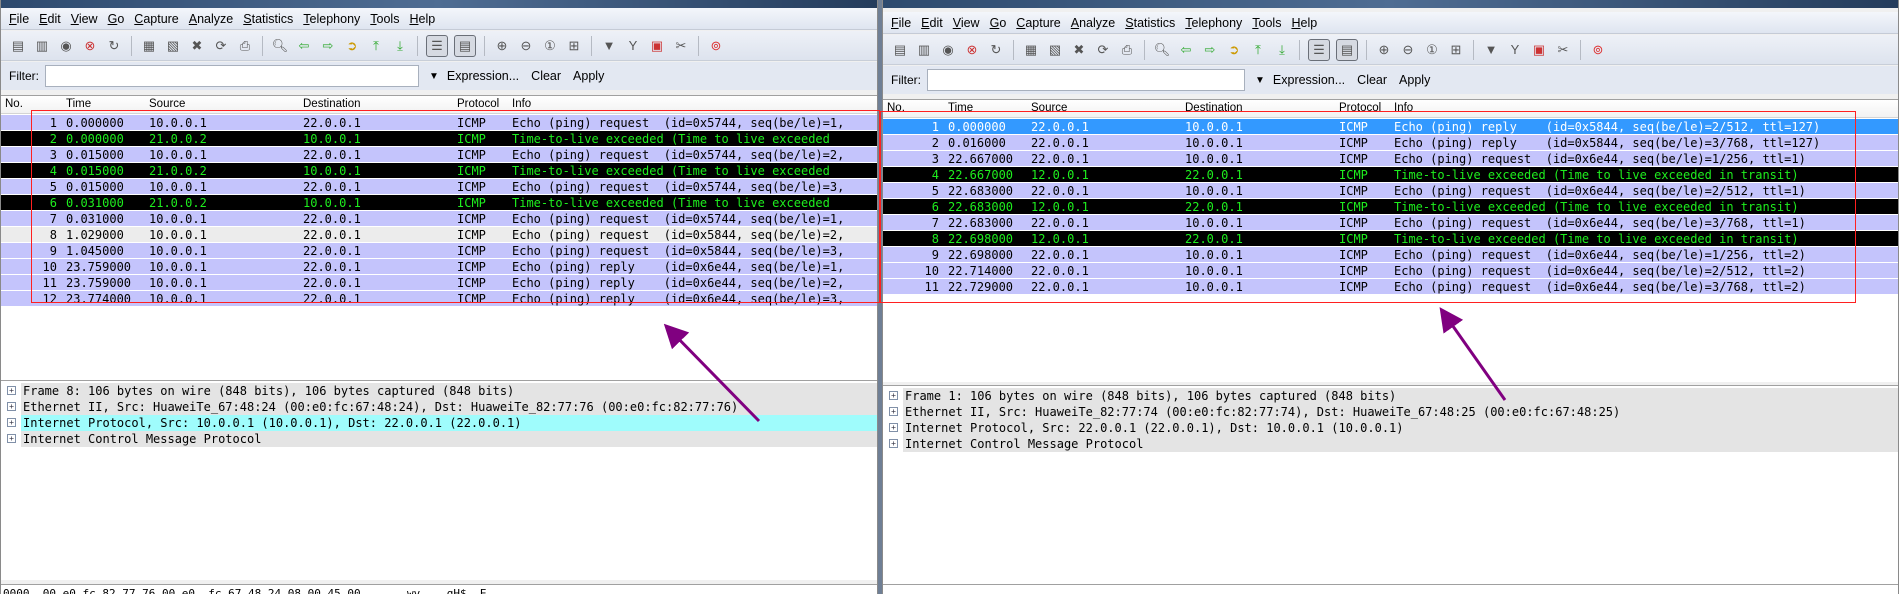 The height and width of the screenshot is (594, 1899). Describe the element at coordinates (1055, 50) in the screenshot. I see `save-file-icon: ▧` at that location.